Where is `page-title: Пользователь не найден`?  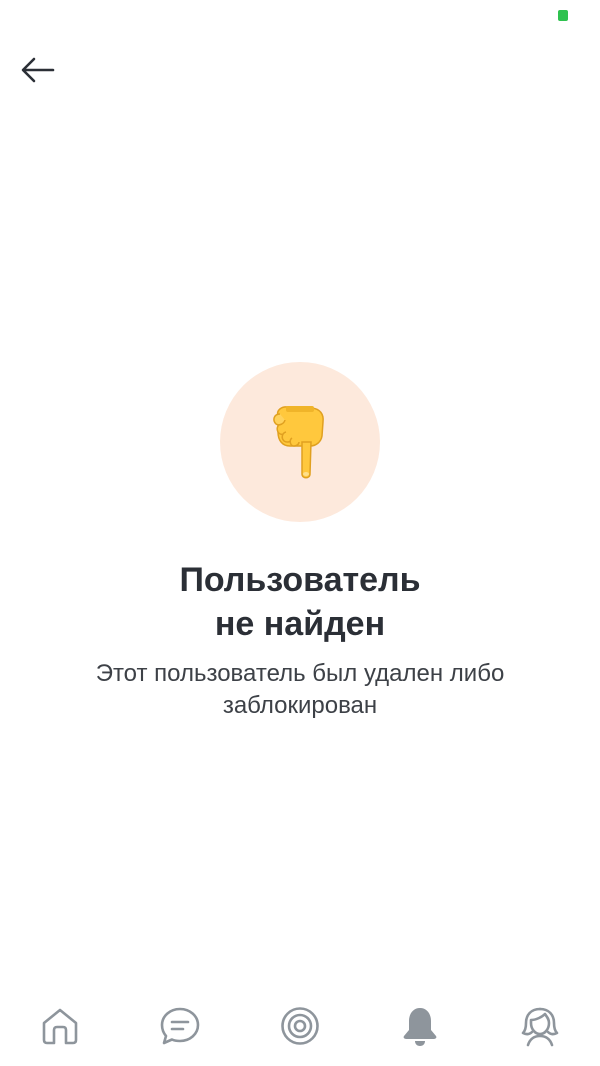
page-title: Пользователь не найден is located at coordinates (300, 602).